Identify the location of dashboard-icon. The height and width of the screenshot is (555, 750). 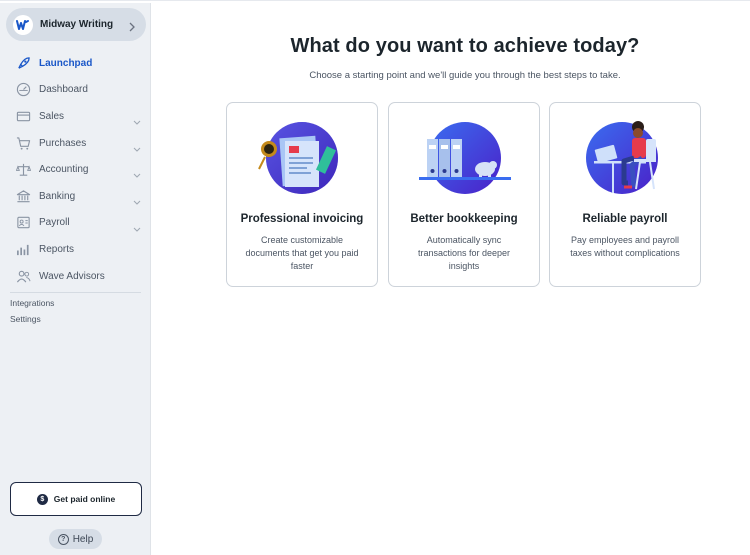
(23, 90).